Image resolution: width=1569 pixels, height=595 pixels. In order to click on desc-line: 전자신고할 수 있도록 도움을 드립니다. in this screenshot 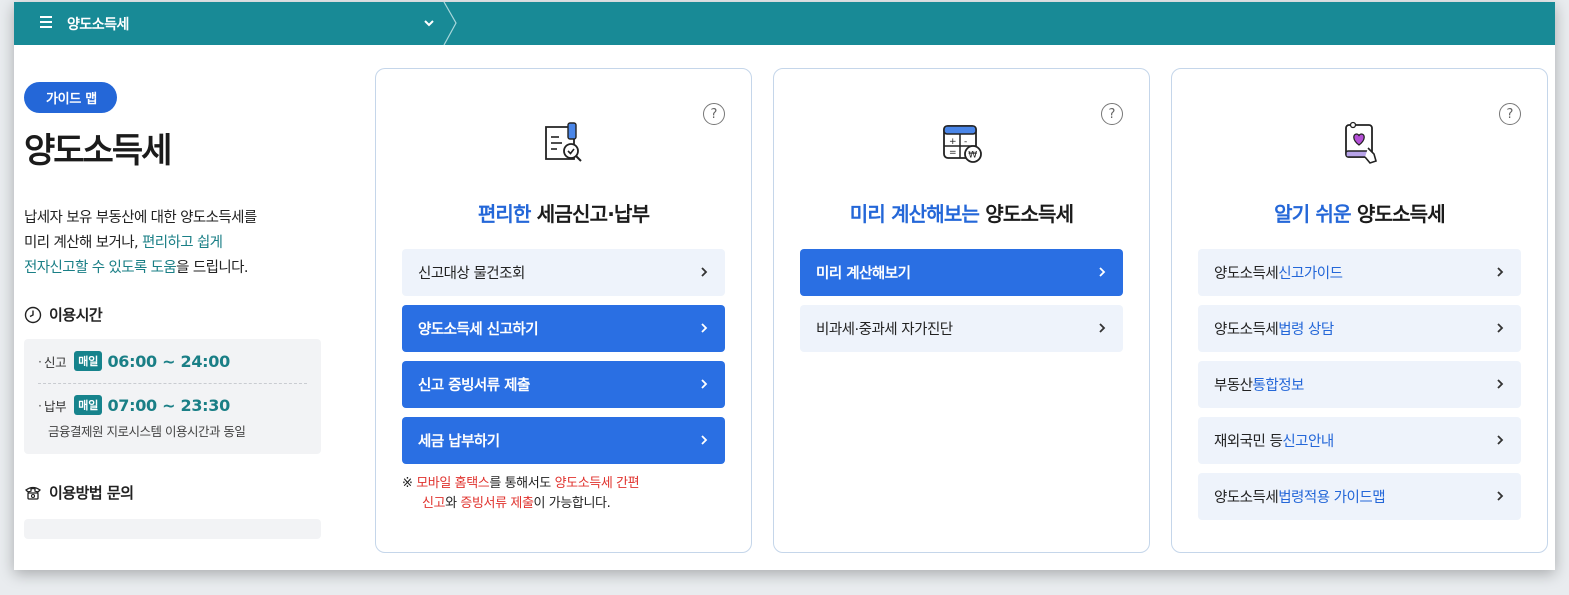, I will do `click(174, 268)`.